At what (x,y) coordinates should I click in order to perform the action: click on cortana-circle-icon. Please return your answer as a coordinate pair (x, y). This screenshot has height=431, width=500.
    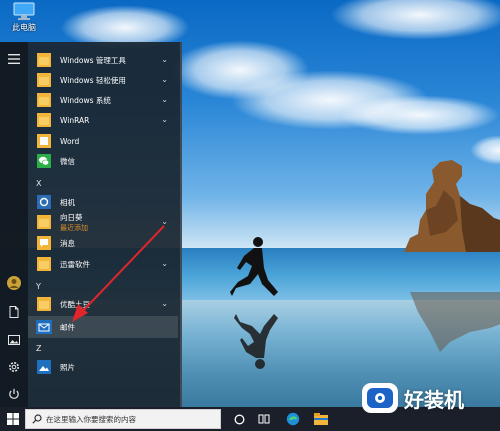
    Looking at the image, I should click on (239, 419).